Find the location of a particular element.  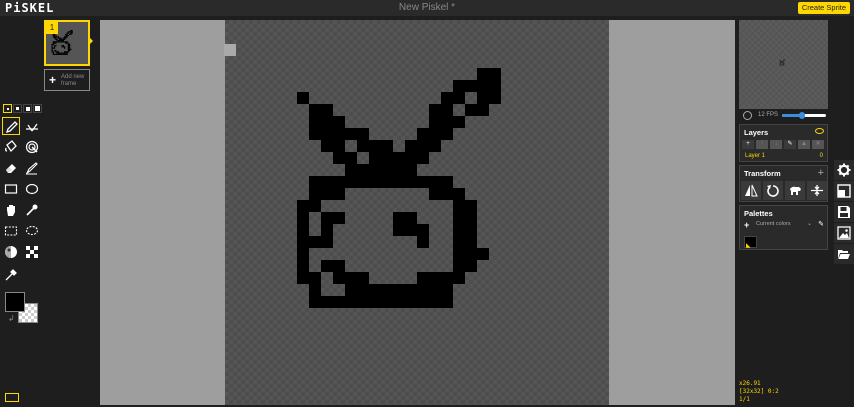

resize-button is located at coordinates (844, 191).